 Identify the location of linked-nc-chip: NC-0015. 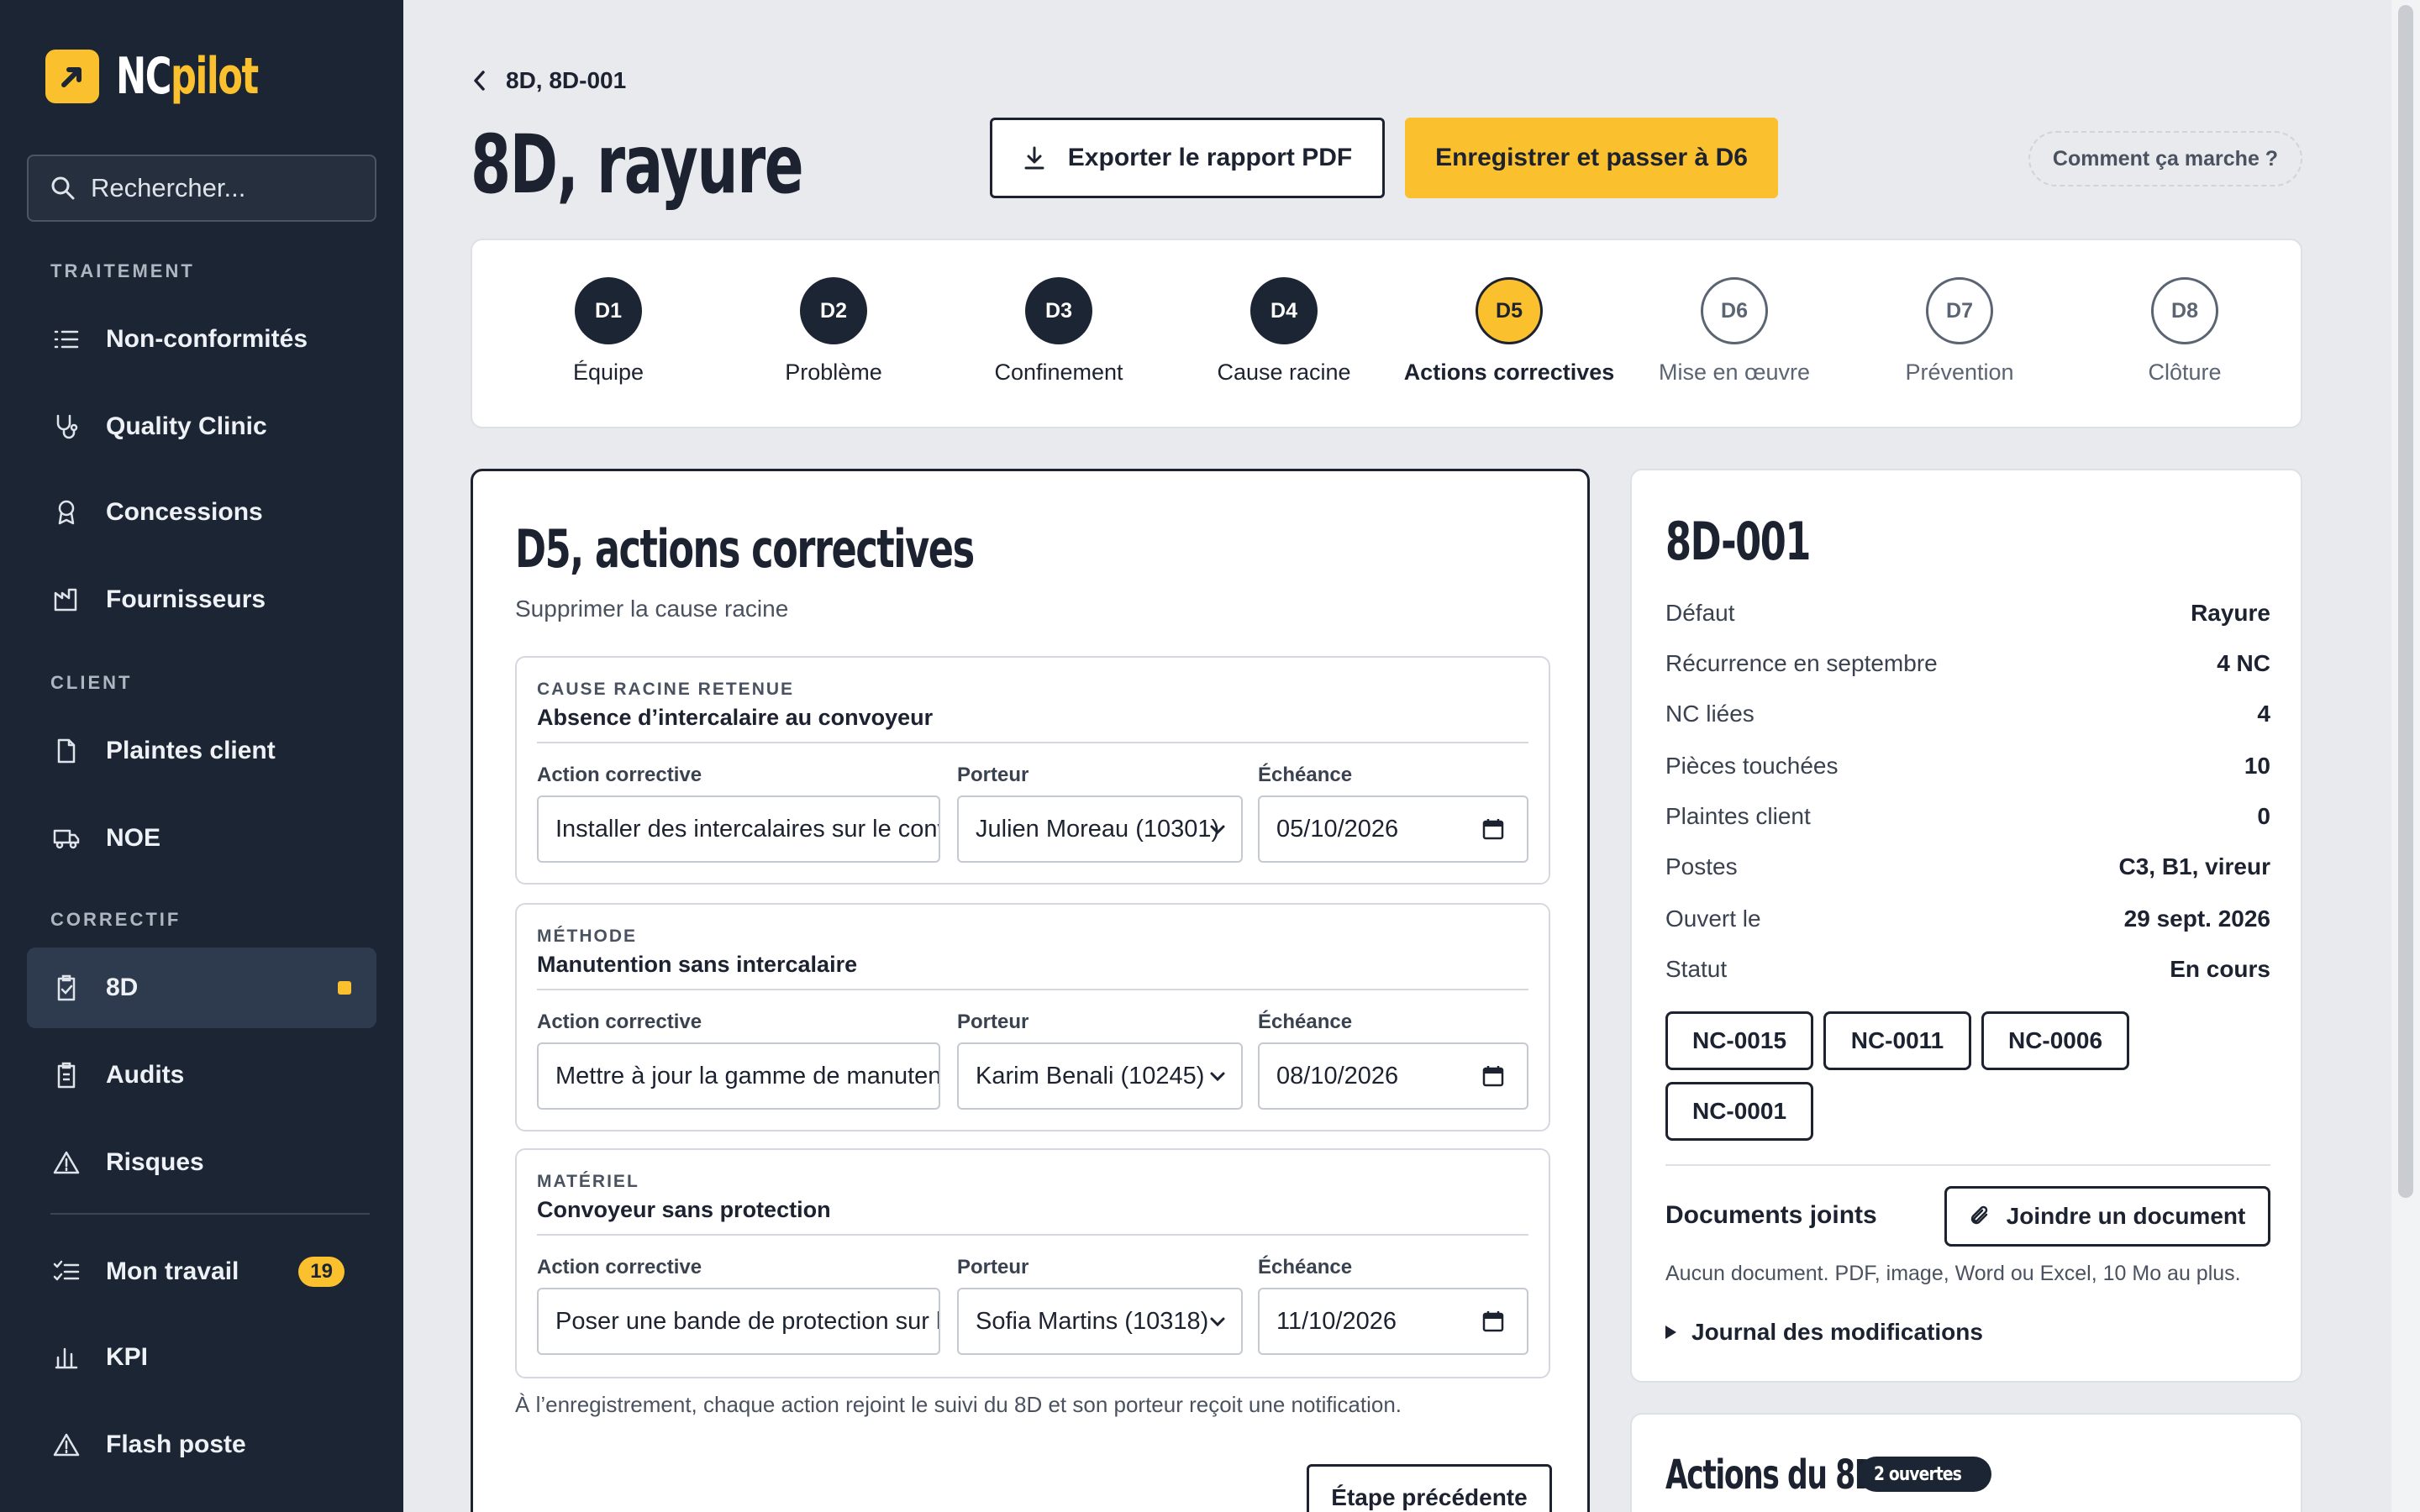
(1739, 1040).